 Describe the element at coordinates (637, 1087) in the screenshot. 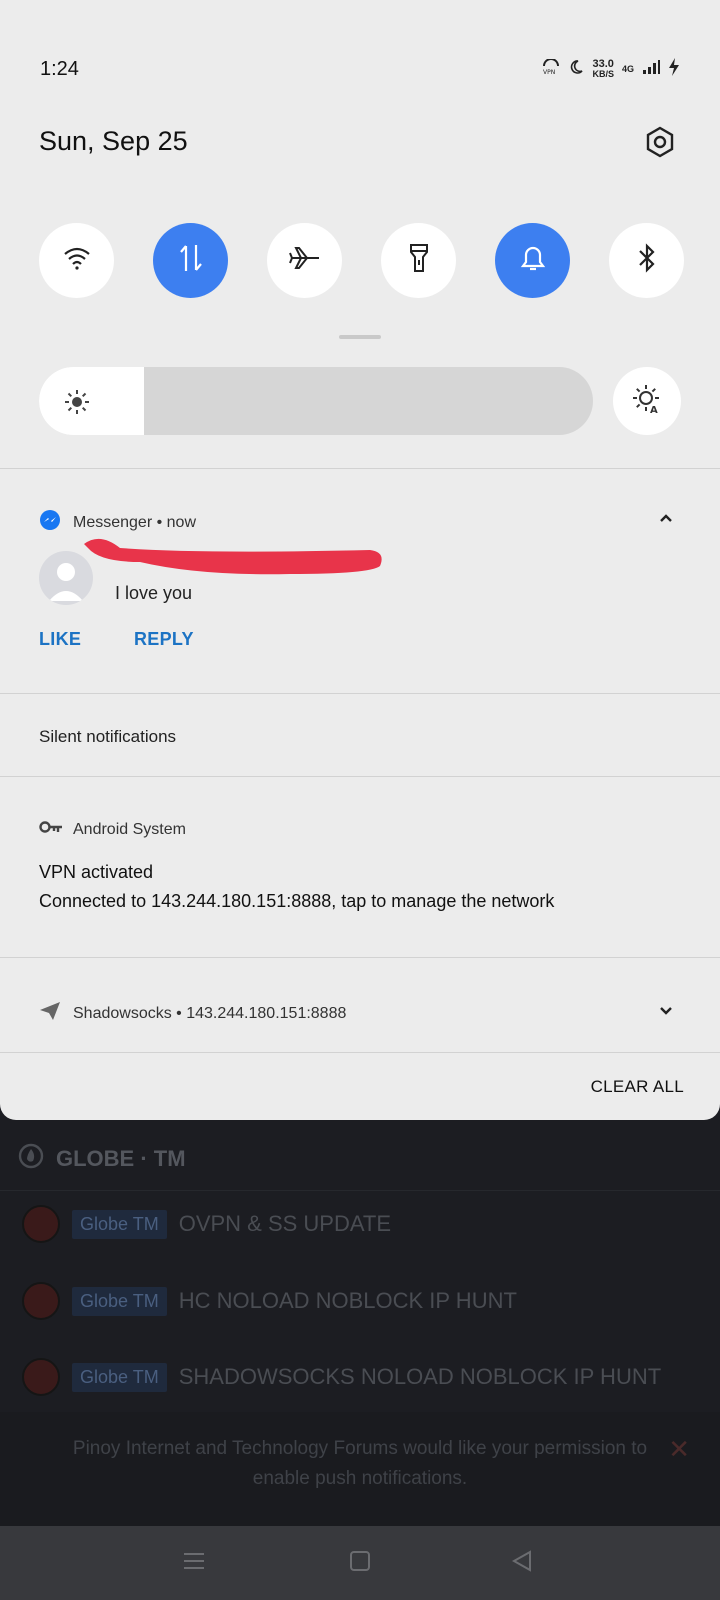

I see `clear-all-button: CLEAR ALL` at that location.